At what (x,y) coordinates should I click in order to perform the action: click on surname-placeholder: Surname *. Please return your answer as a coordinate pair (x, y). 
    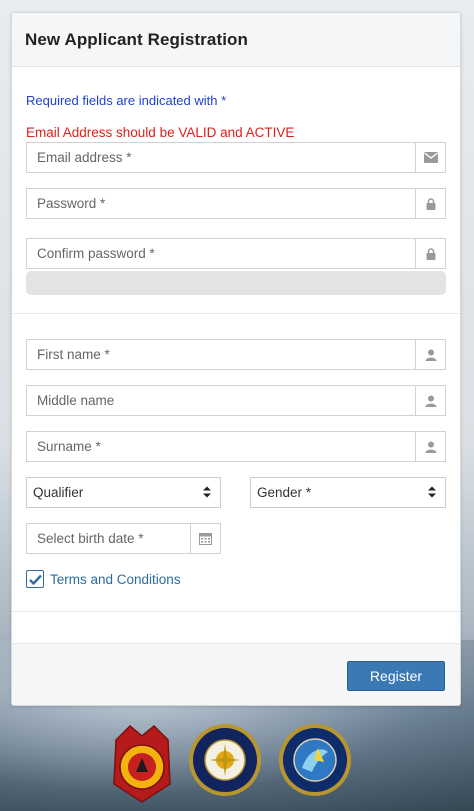
    Looking at the image, I should click on (221, 446).